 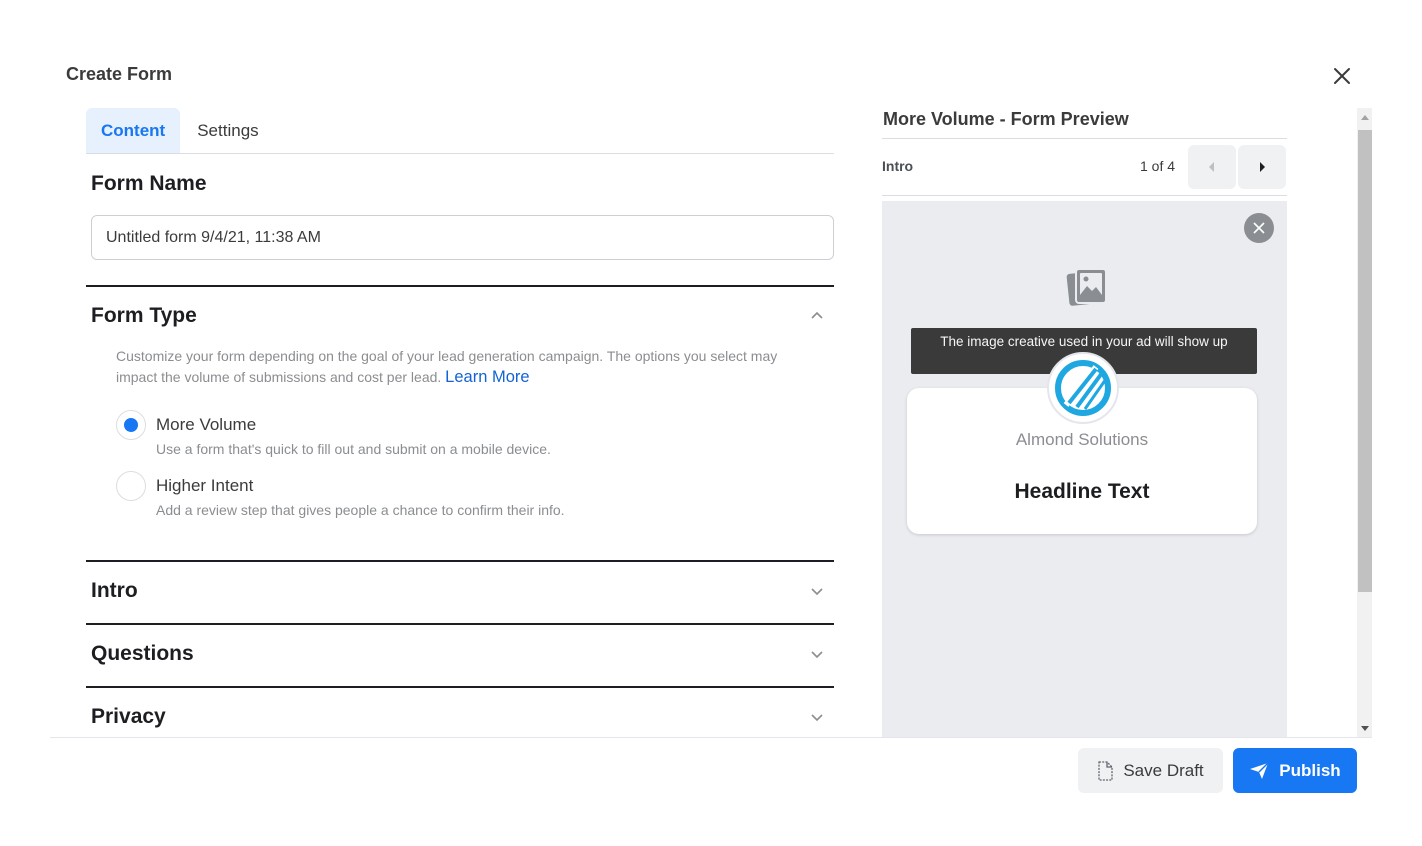 I want to click on preview-step-name: Intro, so click(x=898, y=166).